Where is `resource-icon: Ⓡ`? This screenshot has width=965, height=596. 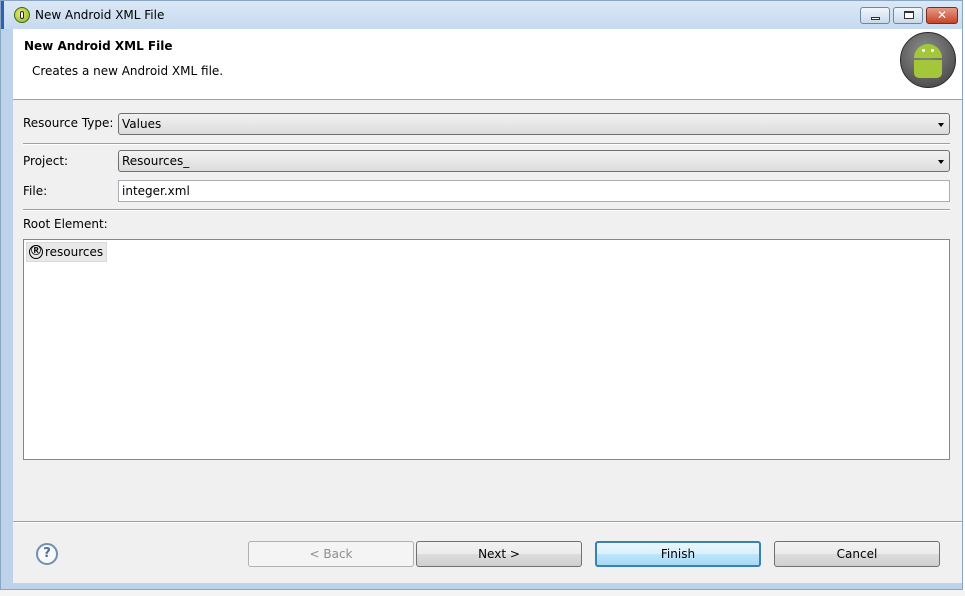
resource-icon: Ⓡ is located at coordinates (36, 252).